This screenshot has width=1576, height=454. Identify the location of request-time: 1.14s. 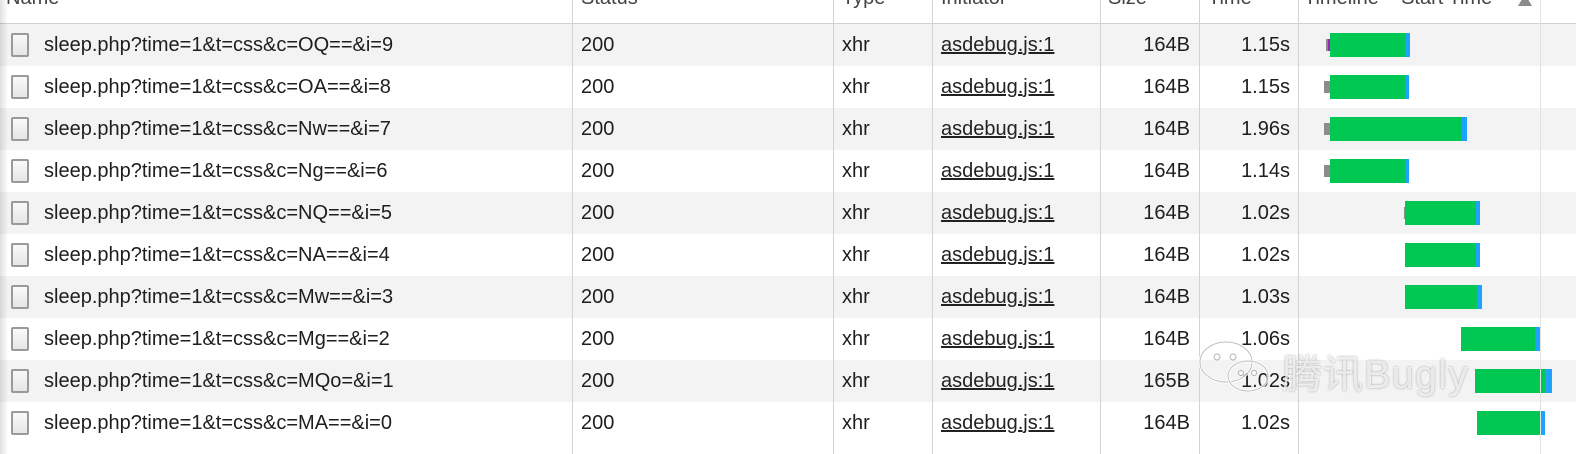
(1265, 171).